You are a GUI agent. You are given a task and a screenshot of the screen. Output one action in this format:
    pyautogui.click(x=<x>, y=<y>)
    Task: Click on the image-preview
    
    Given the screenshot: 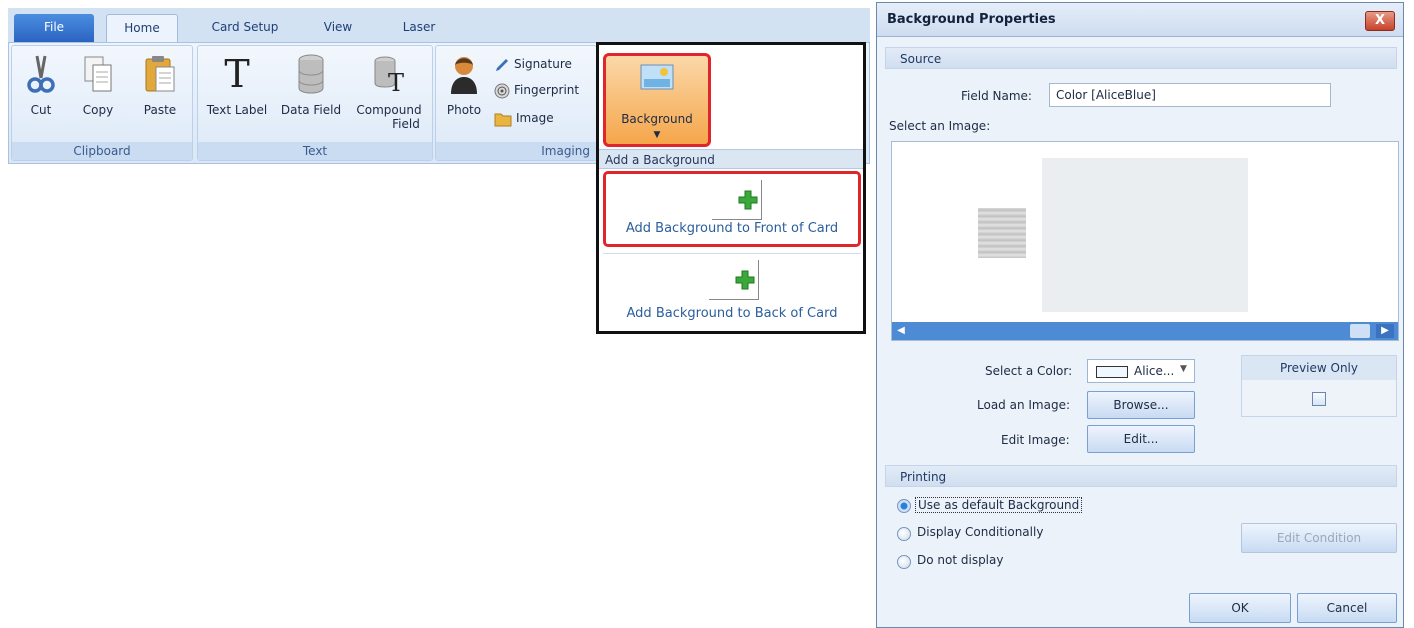 What is the action you would take?
    pyautogui.click(x=1145, y=235)
    